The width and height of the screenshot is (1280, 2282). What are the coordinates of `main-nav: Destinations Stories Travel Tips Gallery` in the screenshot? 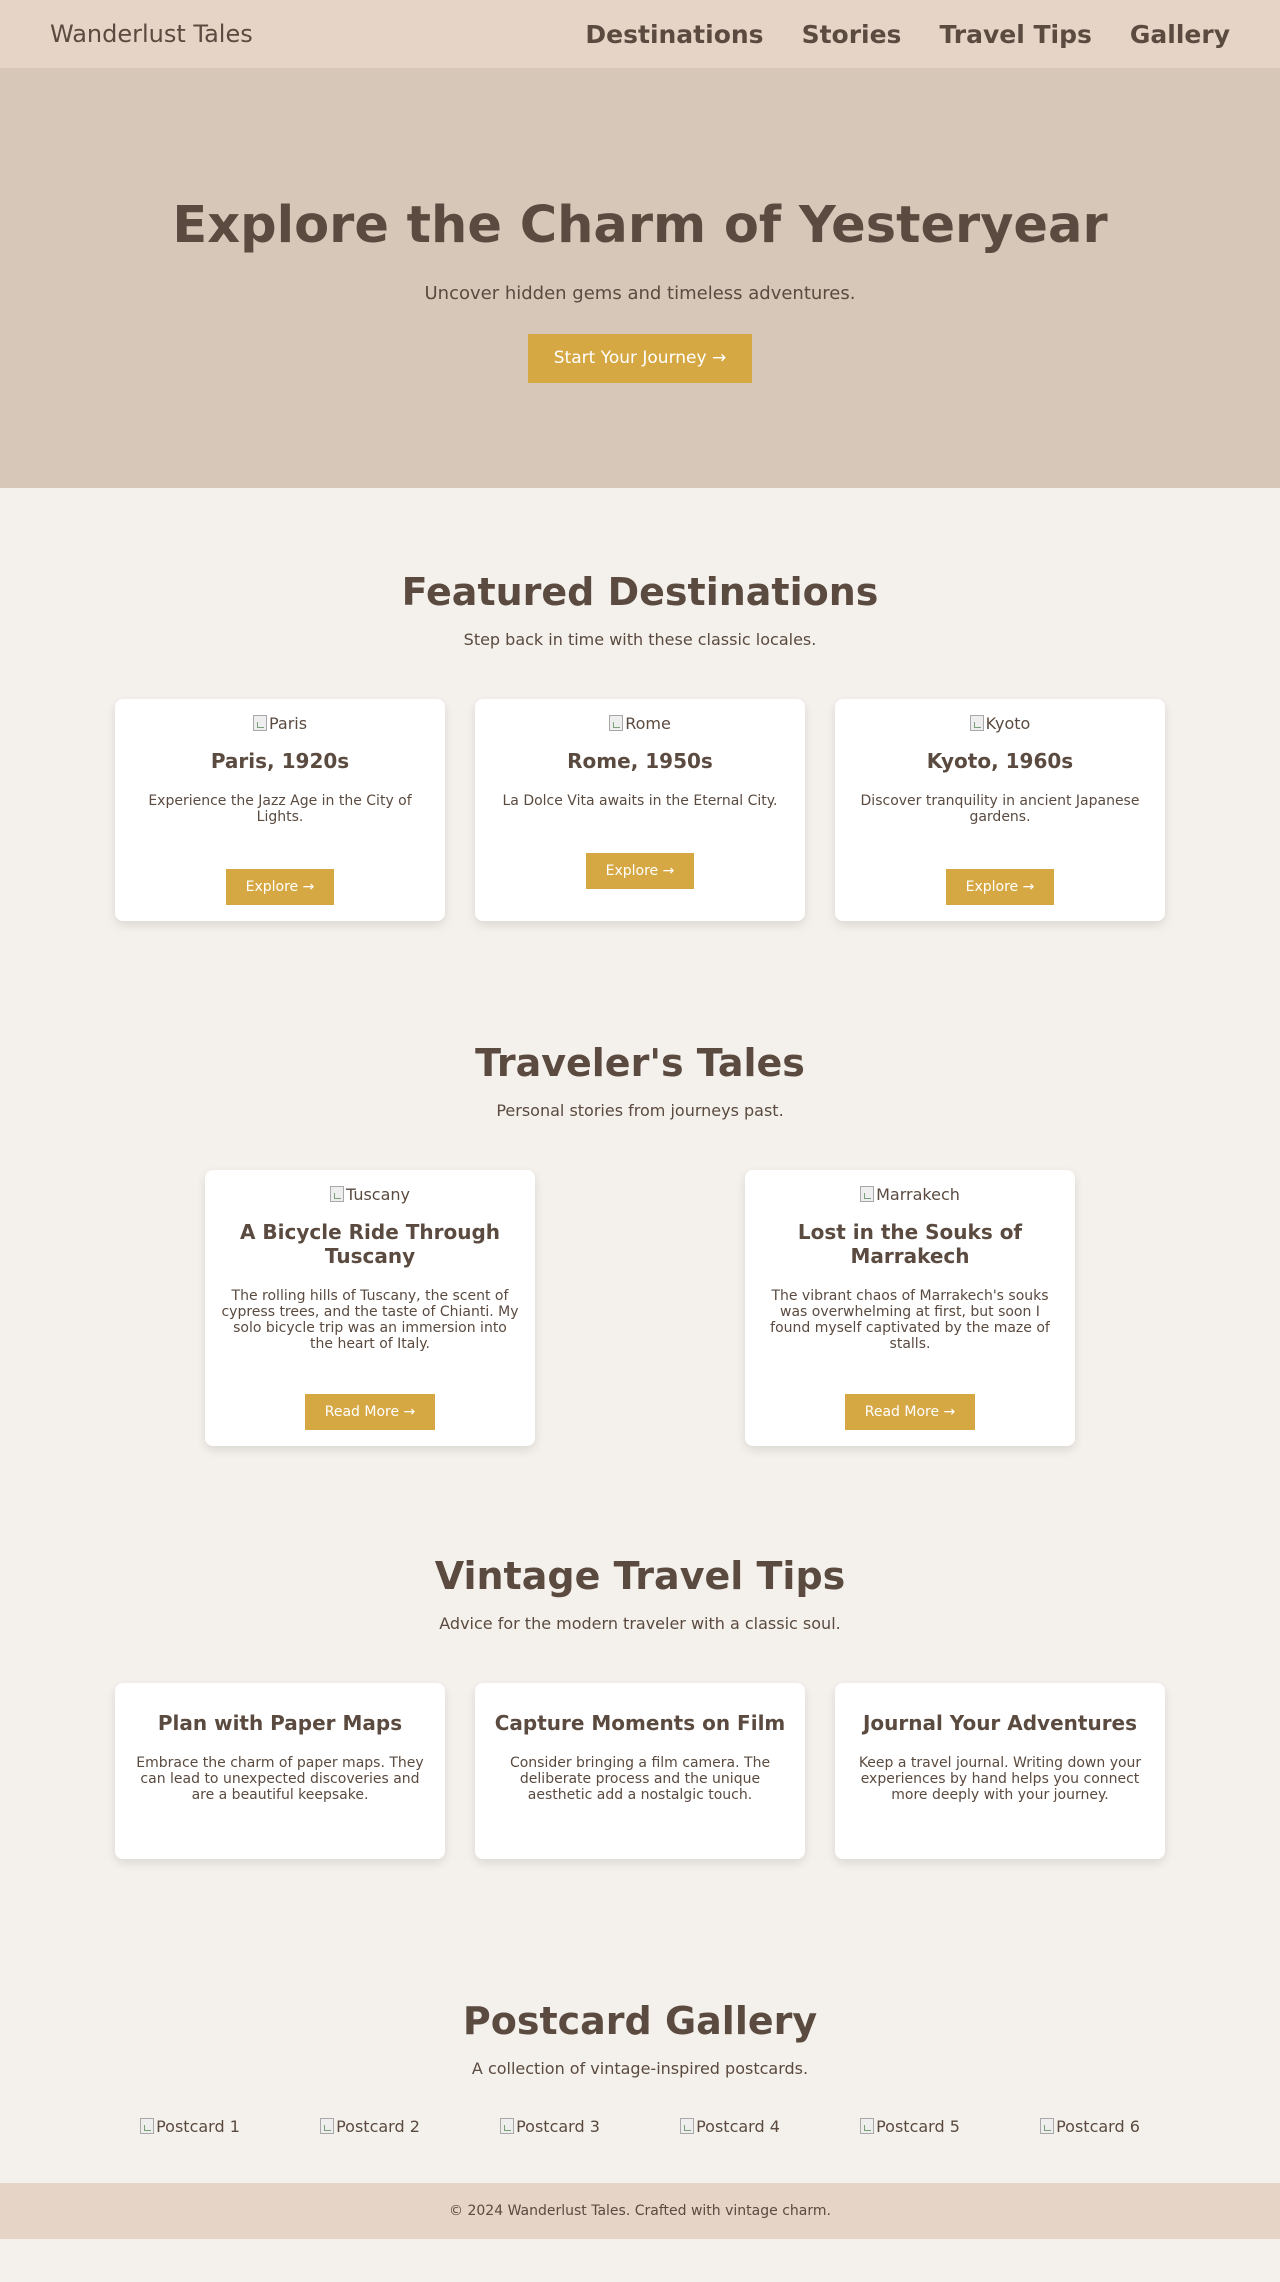 It's located at (907, 34).